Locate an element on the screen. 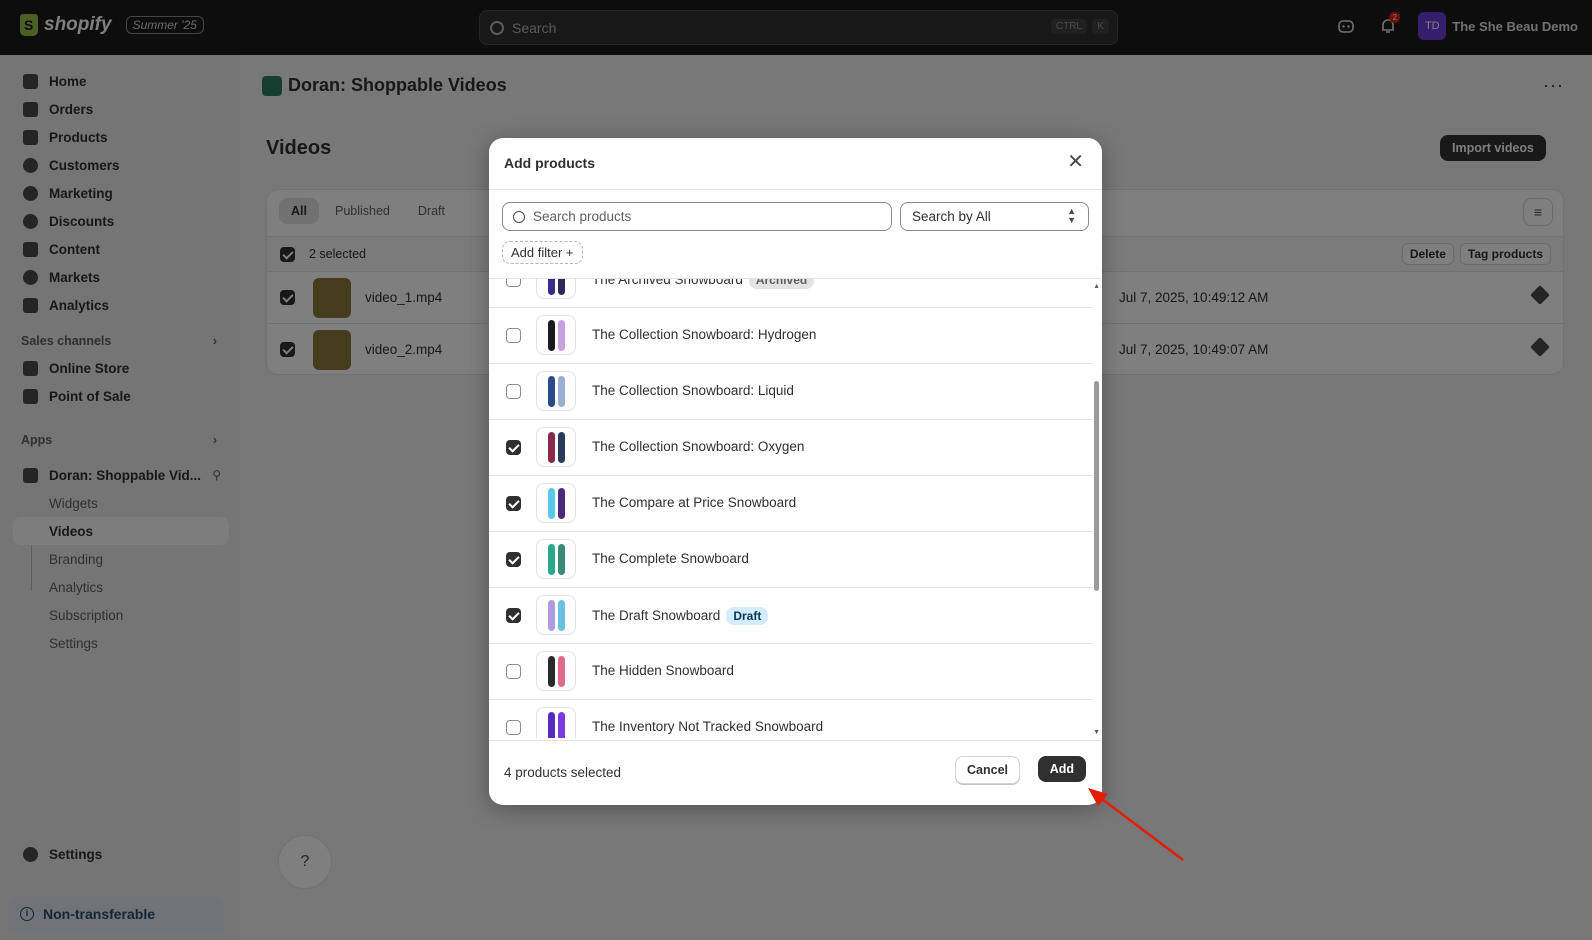 This screenshot has height=940, width=1592. modal-footer: 4 products selected Cancel Add is located at coordinates (795, 772).